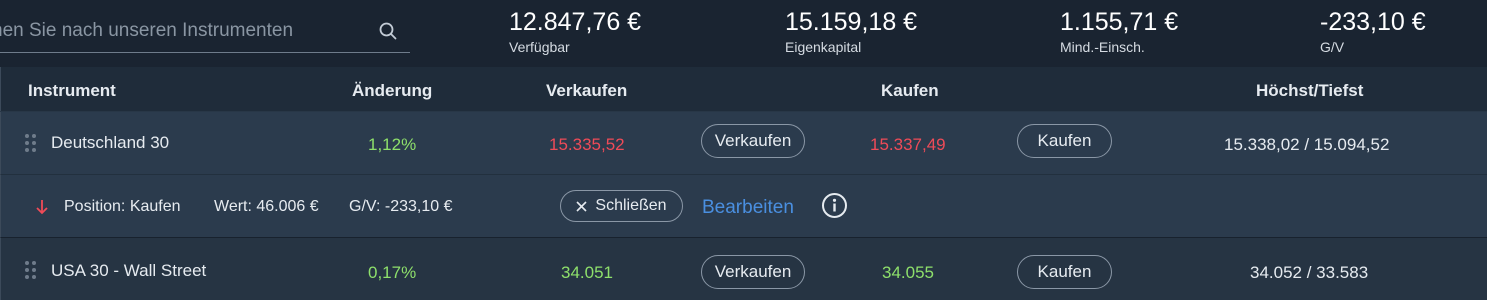 This screenshot has height=300, width=1487. I want to click on close-position-button: Schließen, so click(621, 206).